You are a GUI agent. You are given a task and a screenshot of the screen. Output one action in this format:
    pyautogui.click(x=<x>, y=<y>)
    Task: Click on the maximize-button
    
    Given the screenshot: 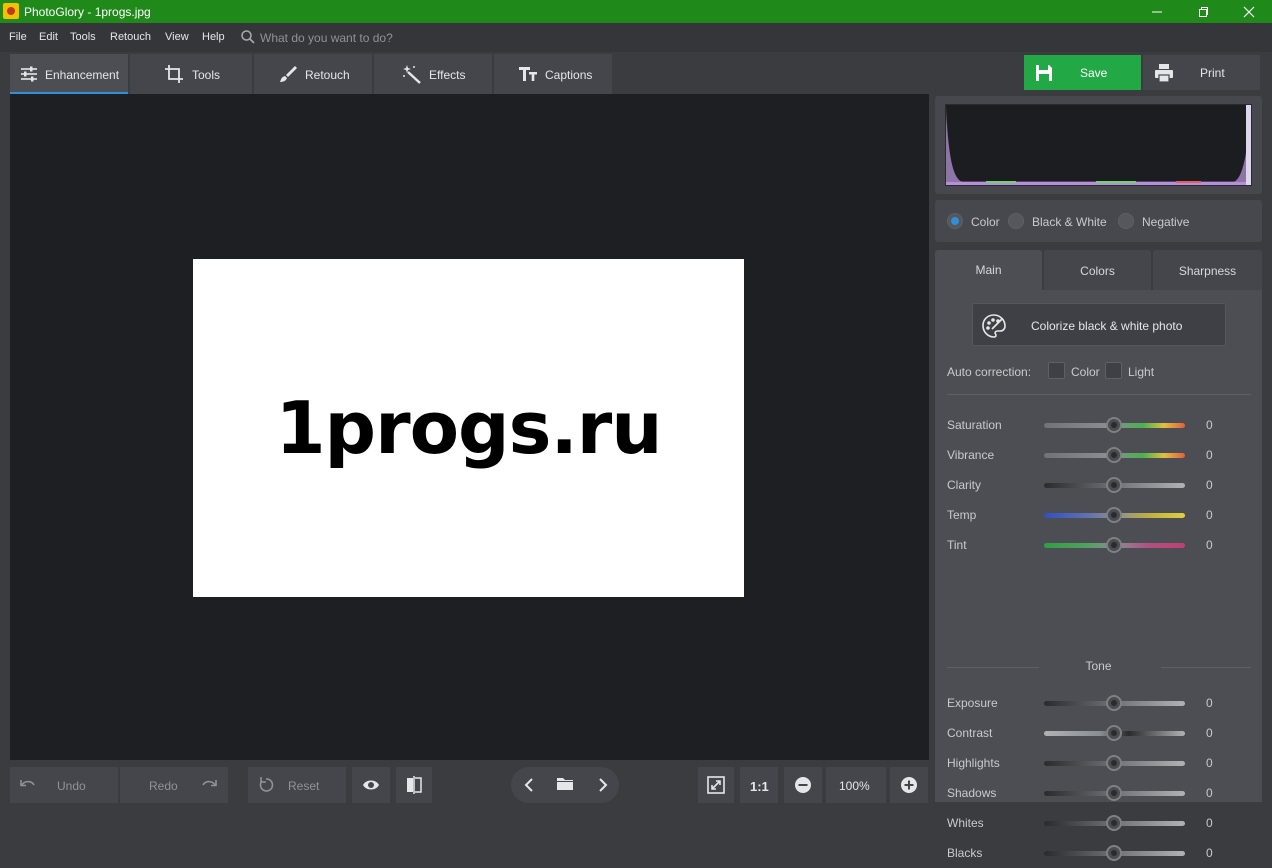 What is the action you would take?
    pyautogui.click(x=1203, y=11)
    